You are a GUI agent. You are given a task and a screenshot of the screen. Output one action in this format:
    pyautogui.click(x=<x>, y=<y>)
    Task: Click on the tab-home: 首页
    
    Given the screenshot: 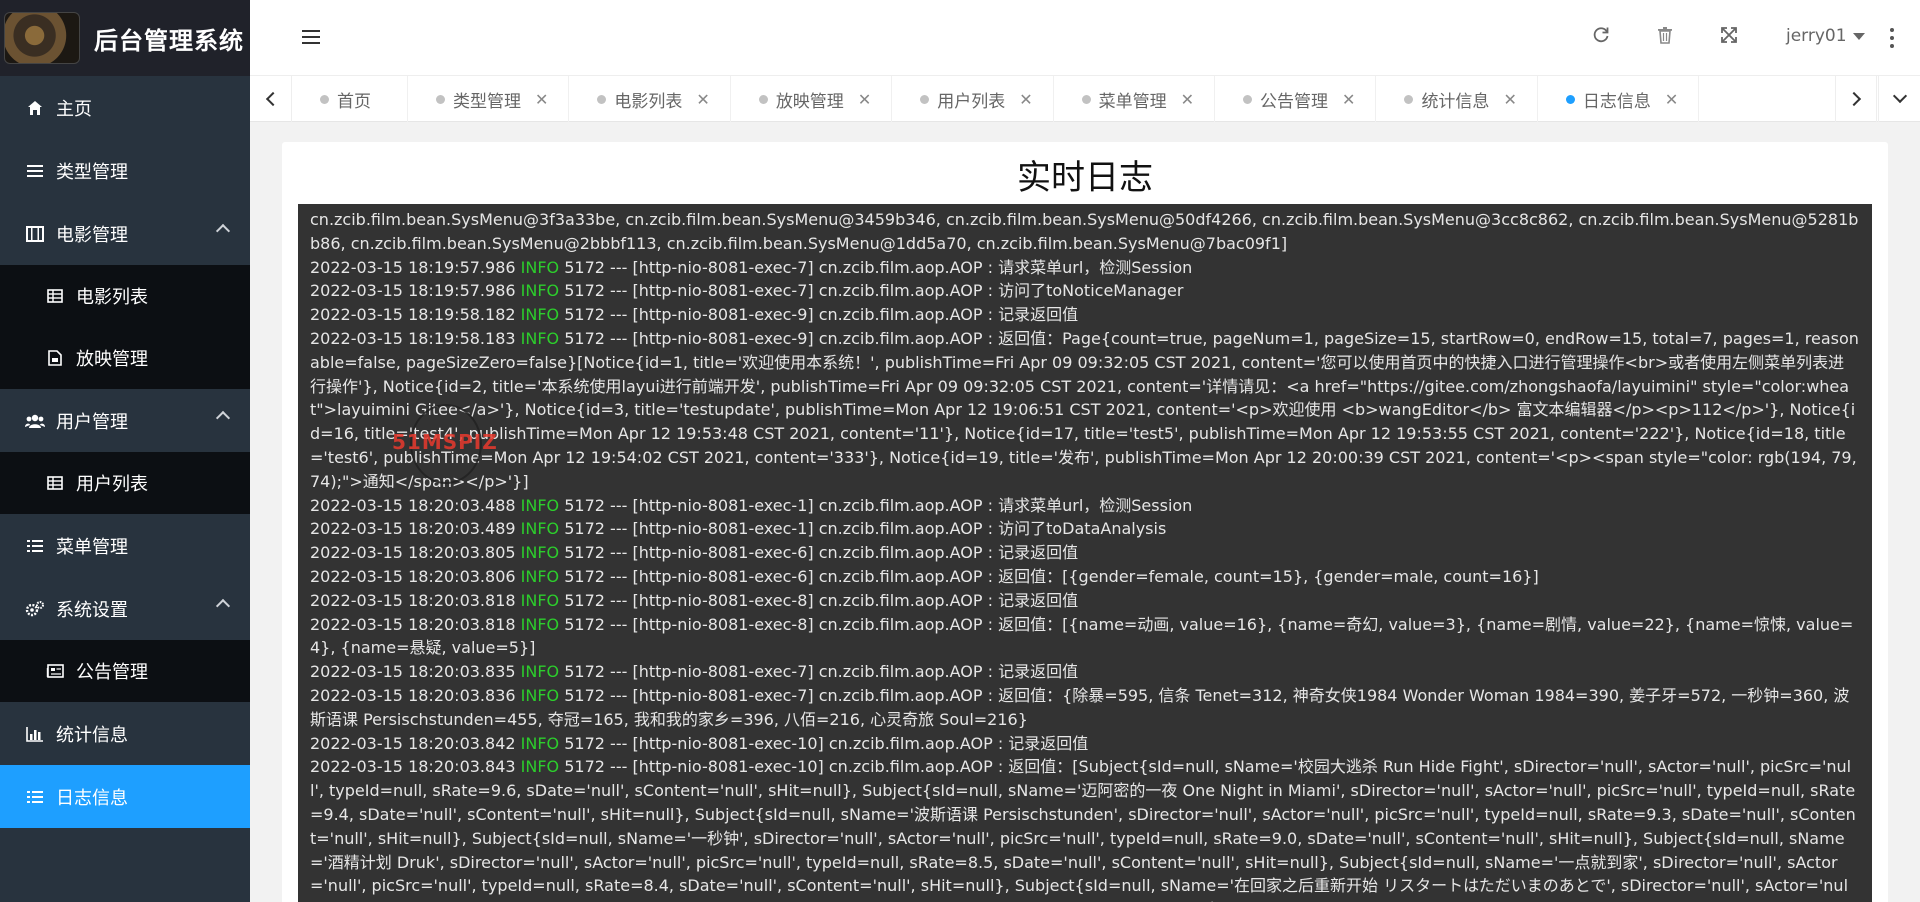 What is the action you would take?
    pyautogui.click(x=350, y=99)
    